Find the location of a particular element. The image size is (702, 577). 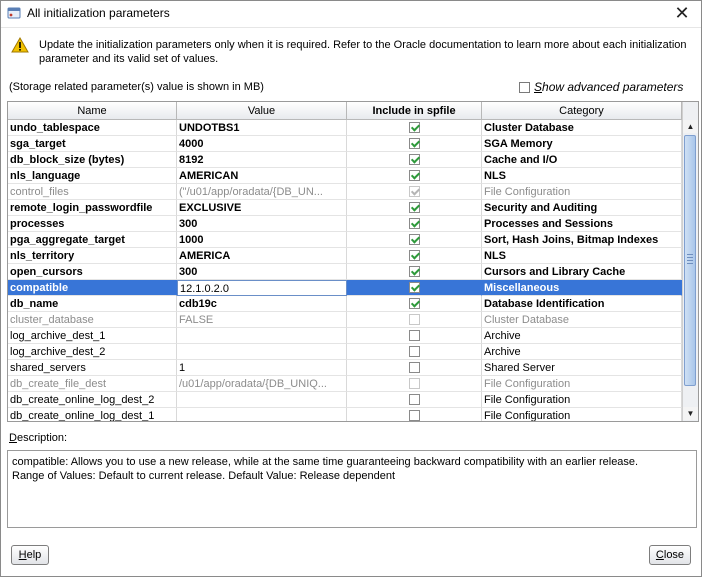

param-category-cell: SGA Memory is located at coordinates (582, 144).